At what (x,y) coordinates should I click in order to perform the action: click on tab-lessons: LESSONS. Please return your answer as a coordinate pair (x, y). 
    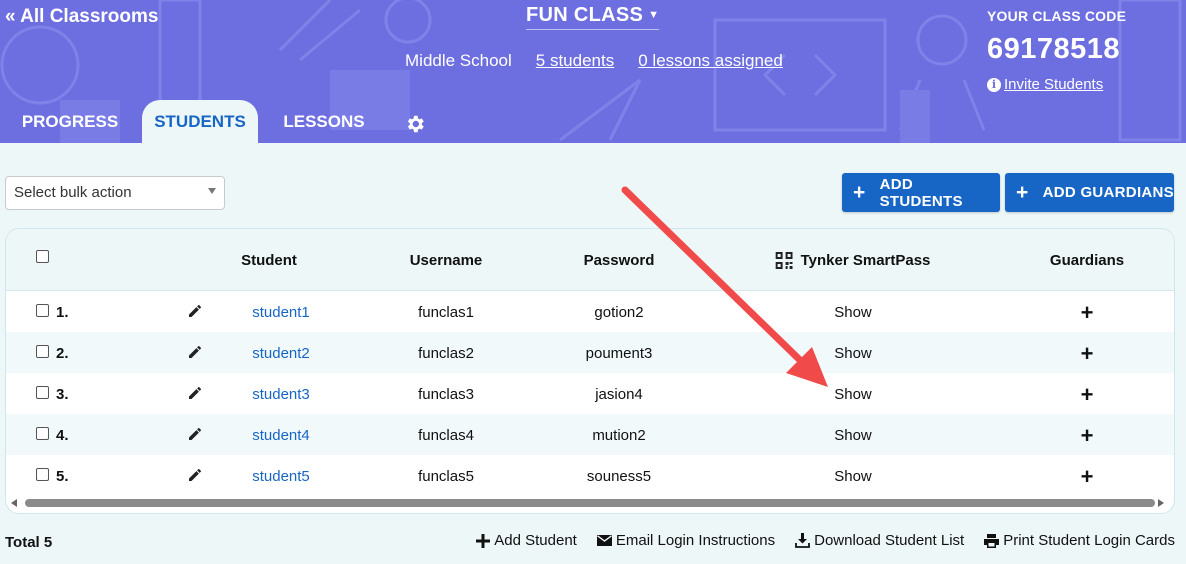
    Looking at the image, I should click on (324, 121).